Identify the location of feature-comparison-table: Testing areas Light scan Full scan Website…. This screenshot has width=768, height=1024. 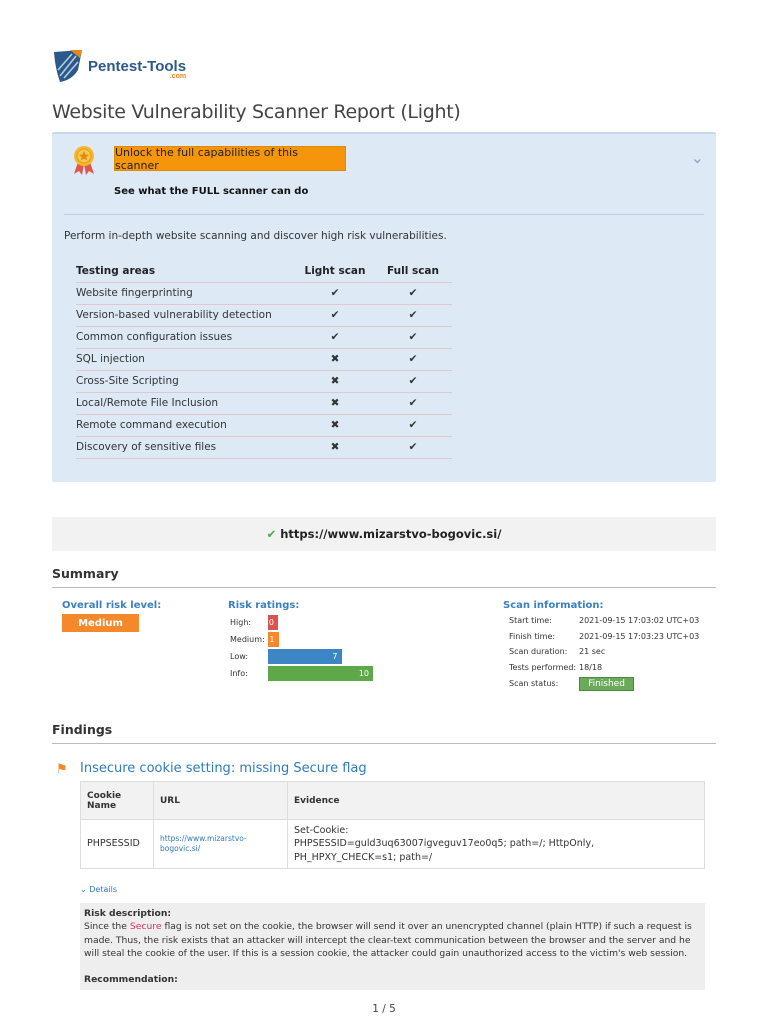
(264, 359).